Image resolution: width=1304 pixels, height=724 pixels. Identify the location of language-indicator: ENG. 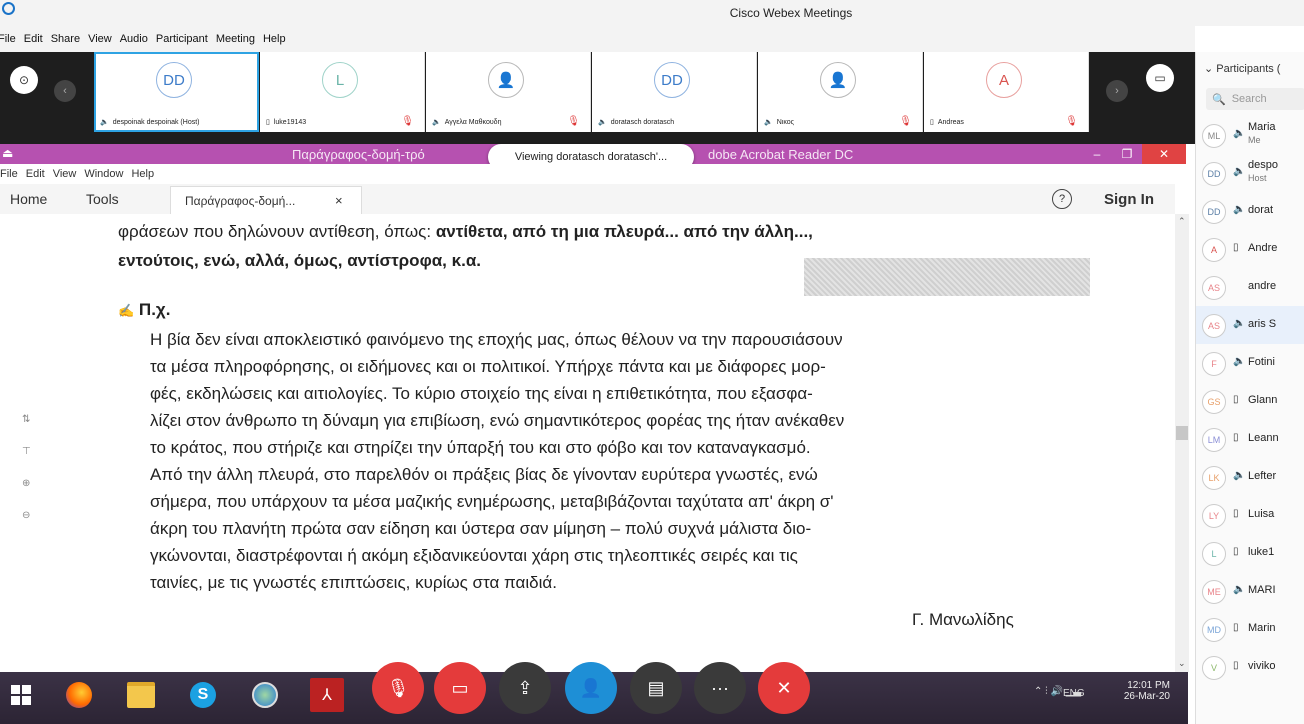
(1074, 693).